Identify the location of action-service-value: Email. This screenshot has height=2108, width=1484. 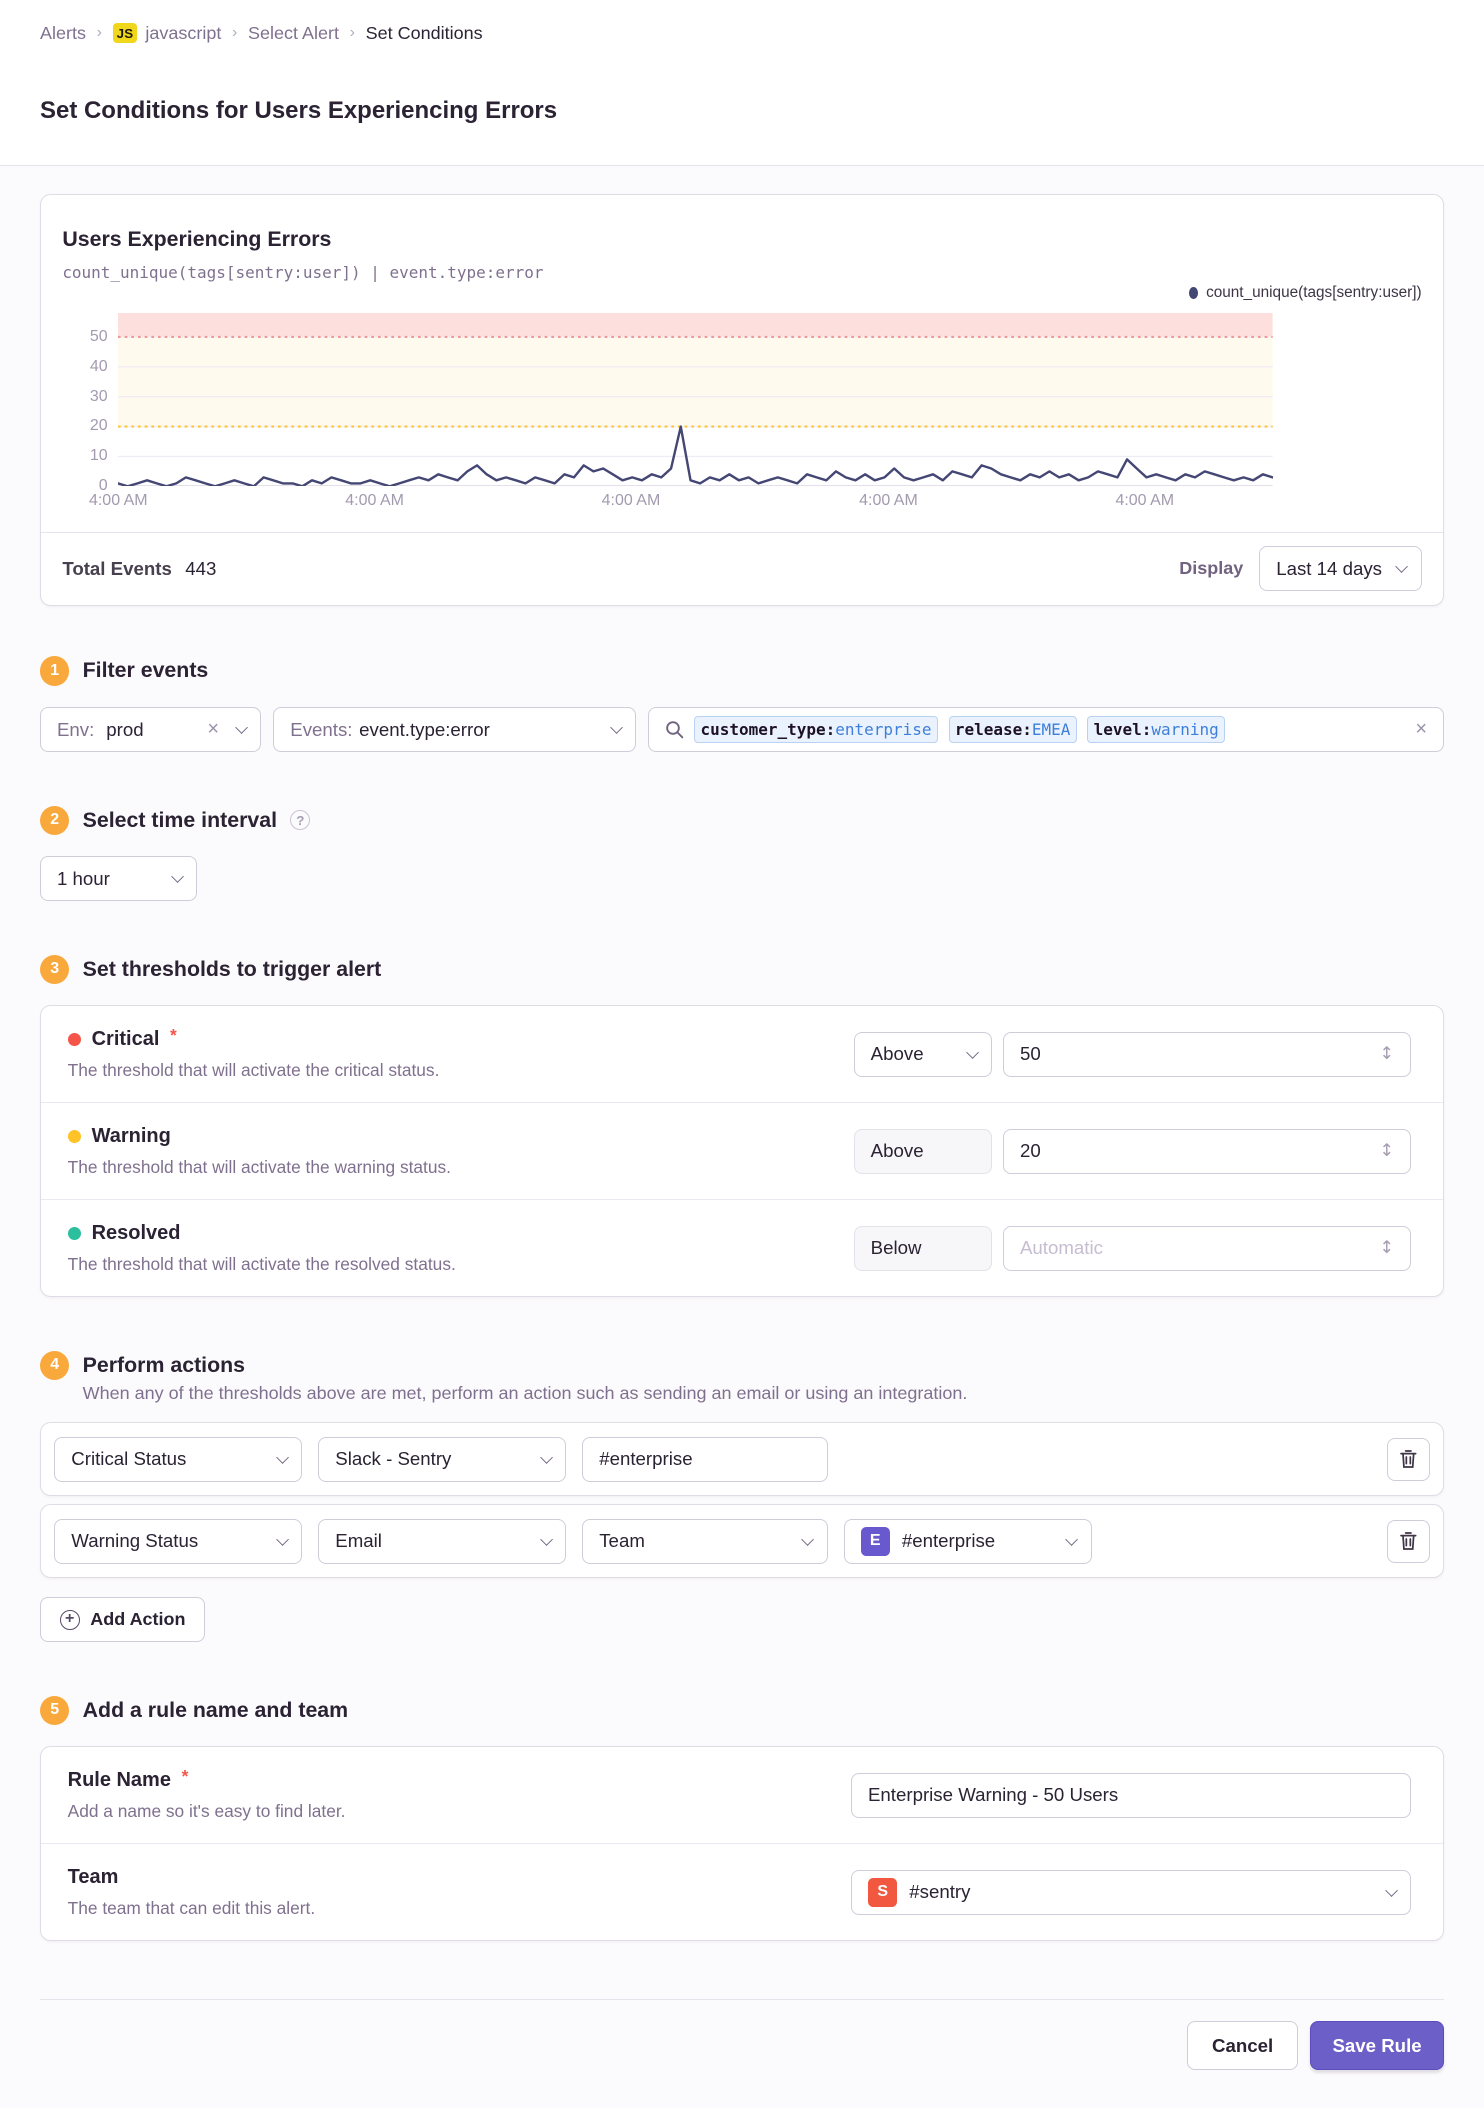
(358, 1541).